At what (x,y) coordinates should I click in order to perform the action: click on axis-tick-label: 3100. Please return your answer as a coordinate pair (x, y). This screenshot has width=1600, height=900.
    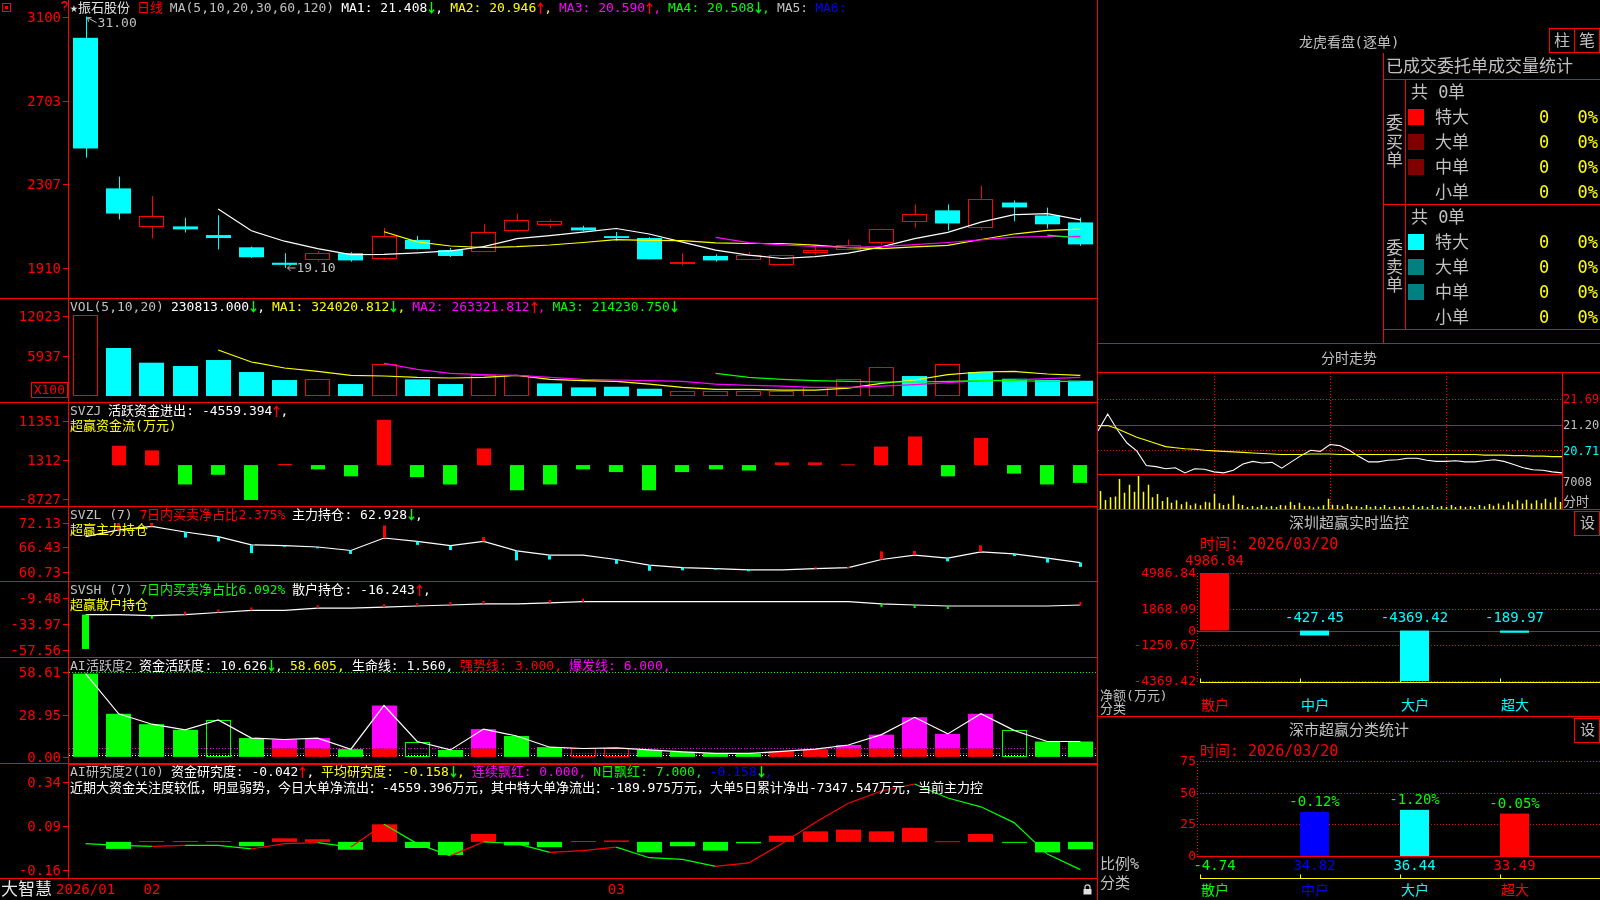
    Looking at the image, I should click on (44, 16).